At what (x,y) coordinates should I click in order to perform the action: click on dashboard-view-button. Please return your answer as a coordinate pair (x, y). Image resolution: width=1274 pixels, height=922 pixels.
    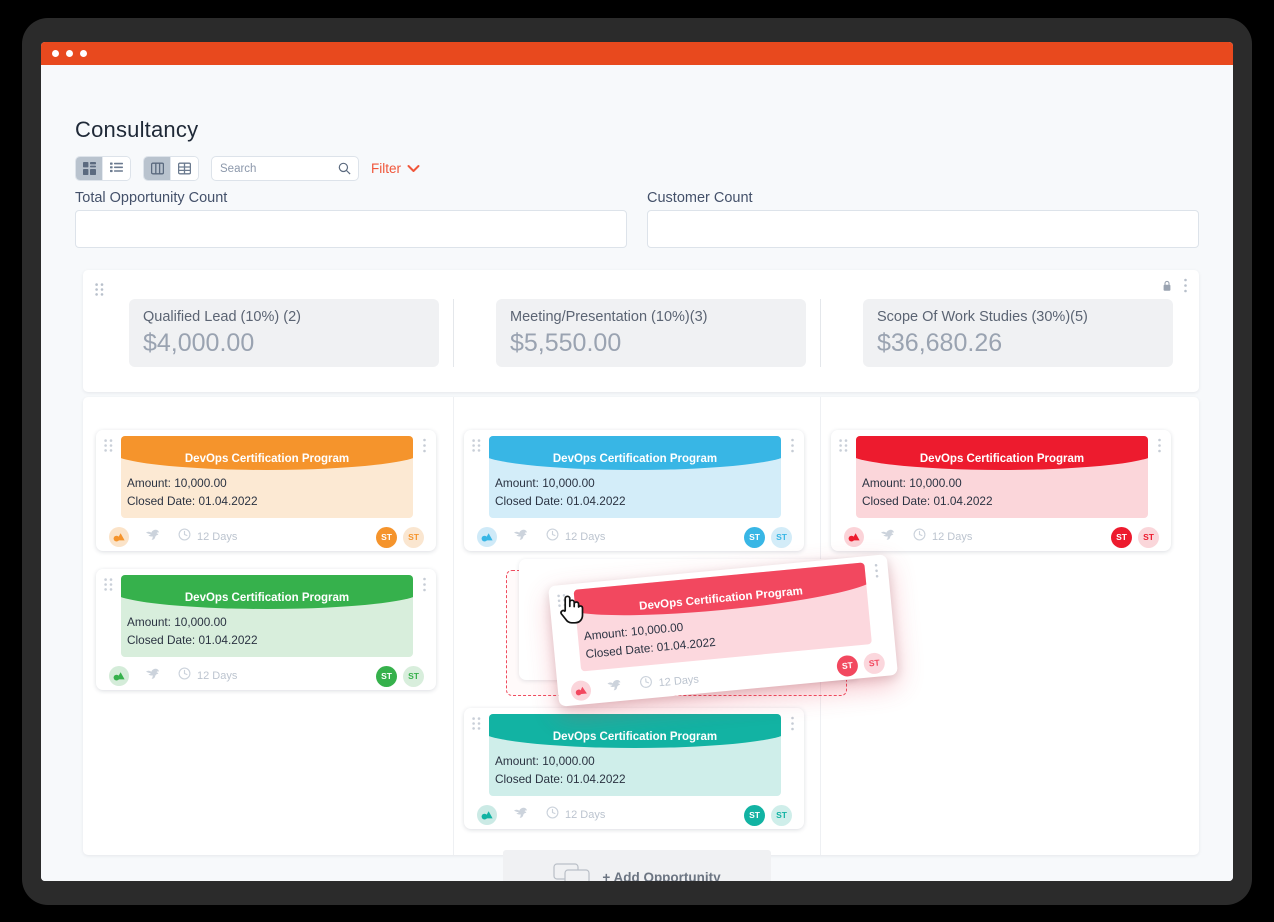
    Looking at the image, I should click on (89, 168).